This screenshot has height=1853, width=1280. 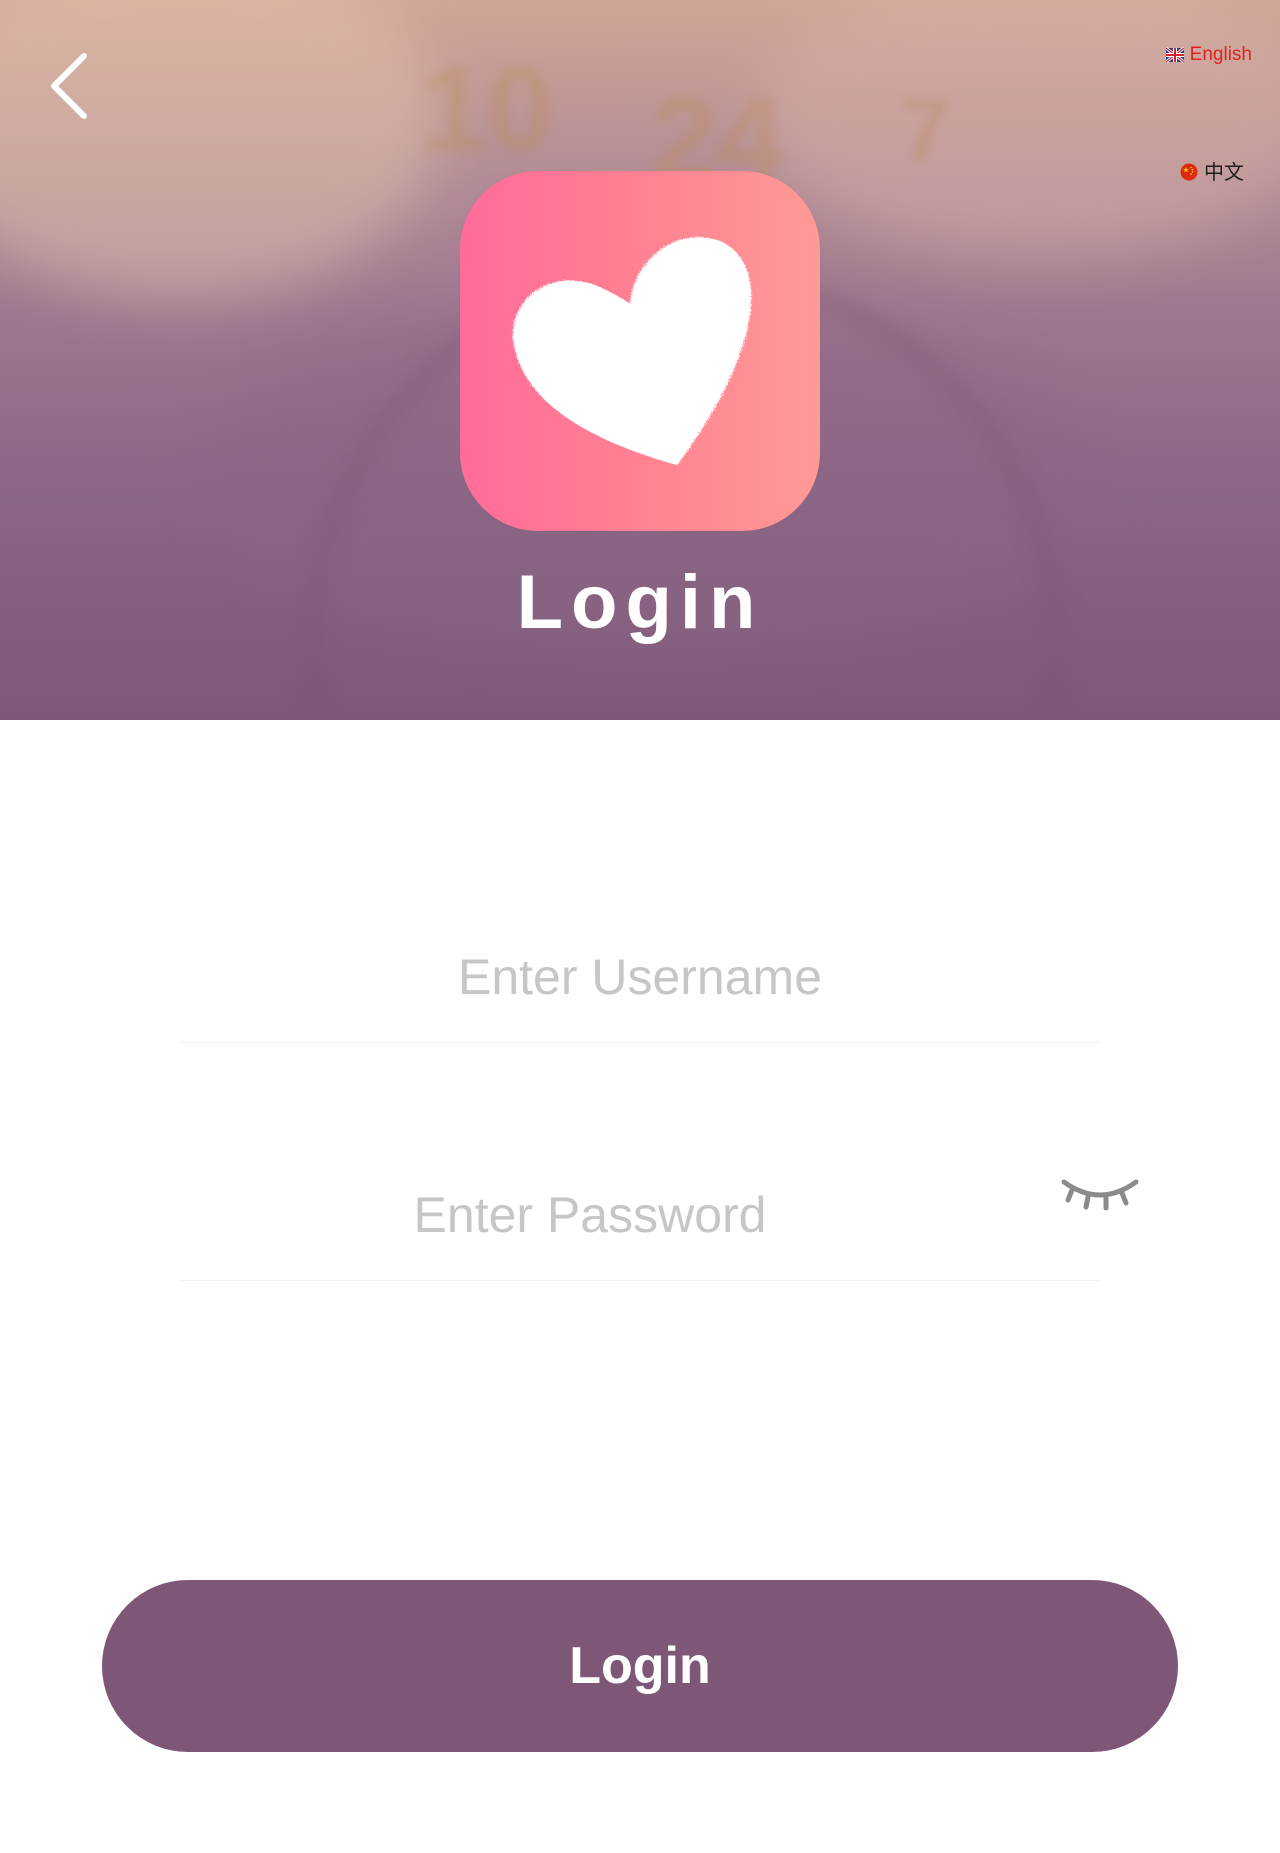 I want to click on username-input, so click(x=640, y=977).